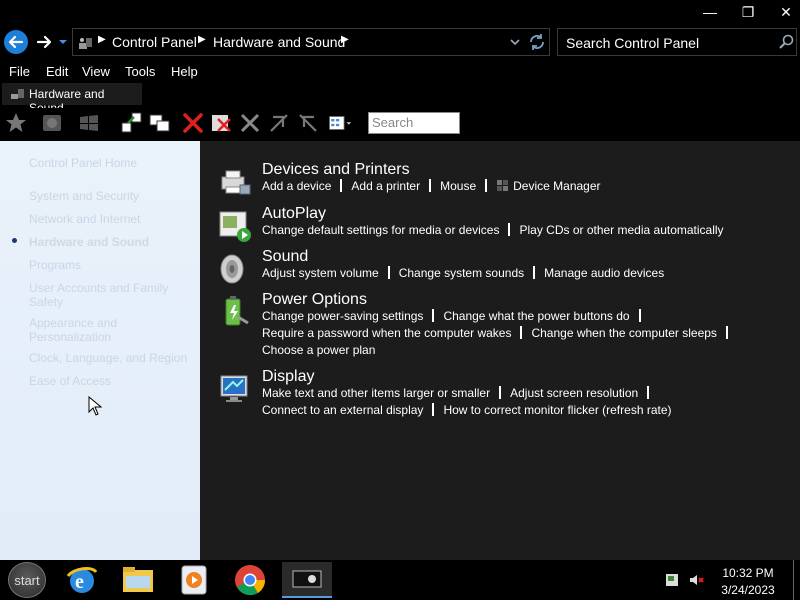 This screenshot has width=800, height=600. I want to click on sidebar-item-appearance: Appearance and Personalization, so click(94, 330).